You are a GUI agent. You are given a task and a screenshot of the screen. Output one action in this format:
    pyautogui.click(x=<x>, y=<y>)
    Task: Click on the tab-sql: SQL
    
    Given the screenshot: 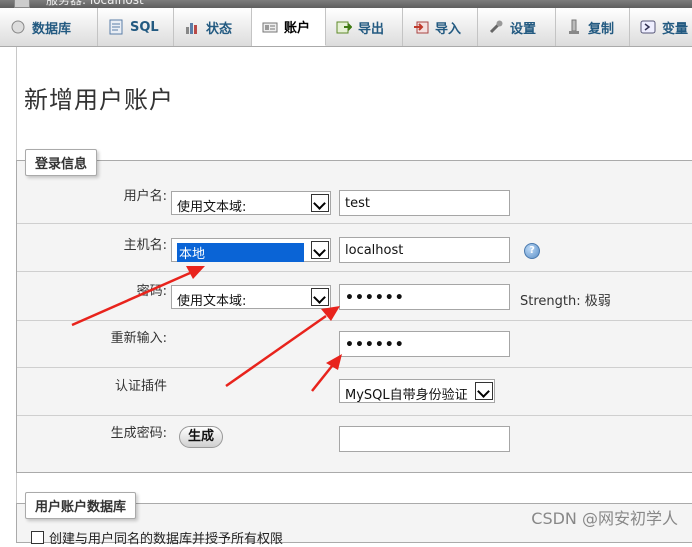 What is the action you would take?
    pyautogui.click(x=136, y=27)
    